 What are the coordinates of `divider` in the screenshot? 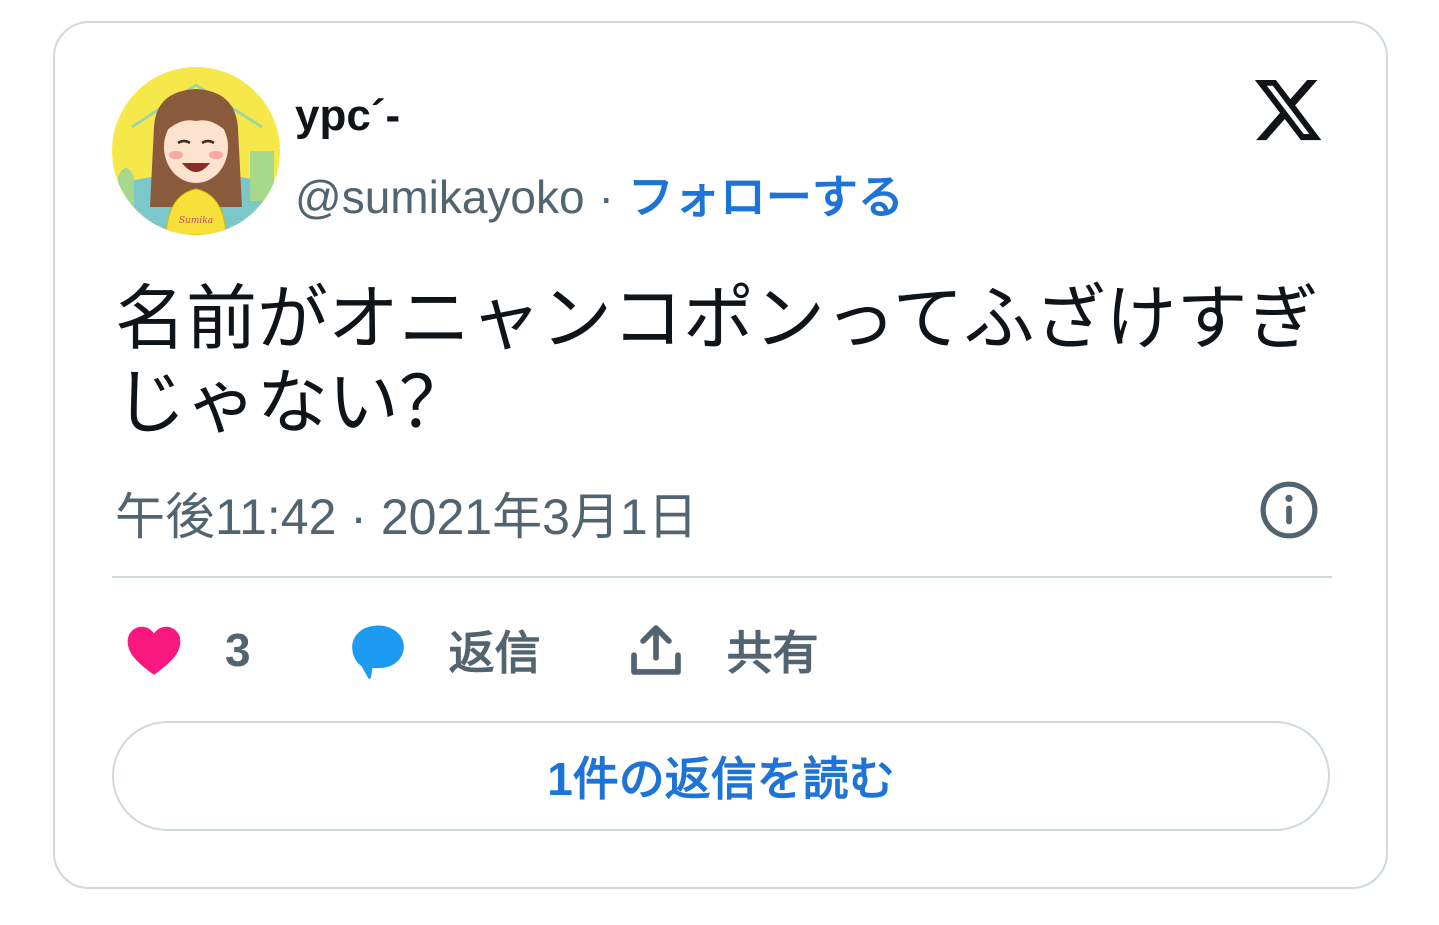 It's located at (722, 577).